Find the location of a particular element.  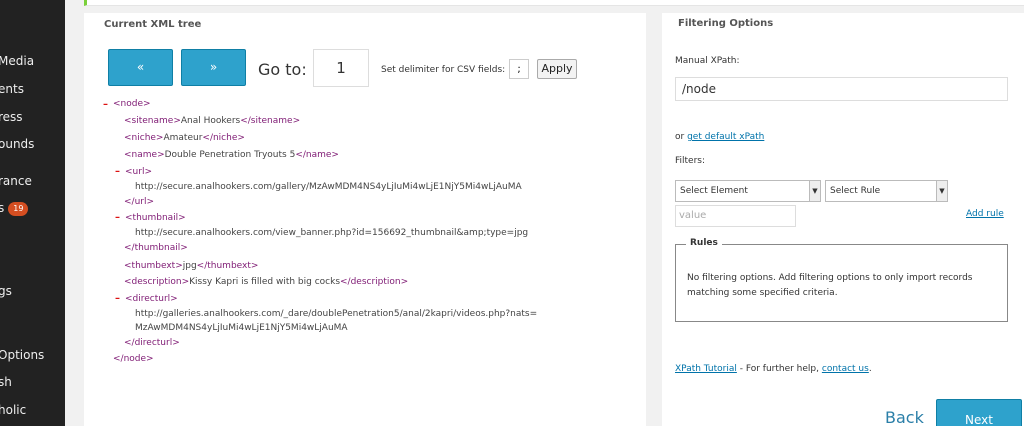

sidebar-item-backgrounds: ounds is located at coordinates (32, 144).